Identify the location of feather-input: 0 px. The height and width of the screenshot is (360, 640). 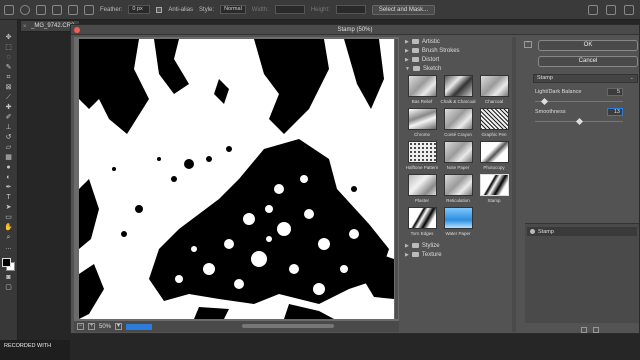
(139, 9).